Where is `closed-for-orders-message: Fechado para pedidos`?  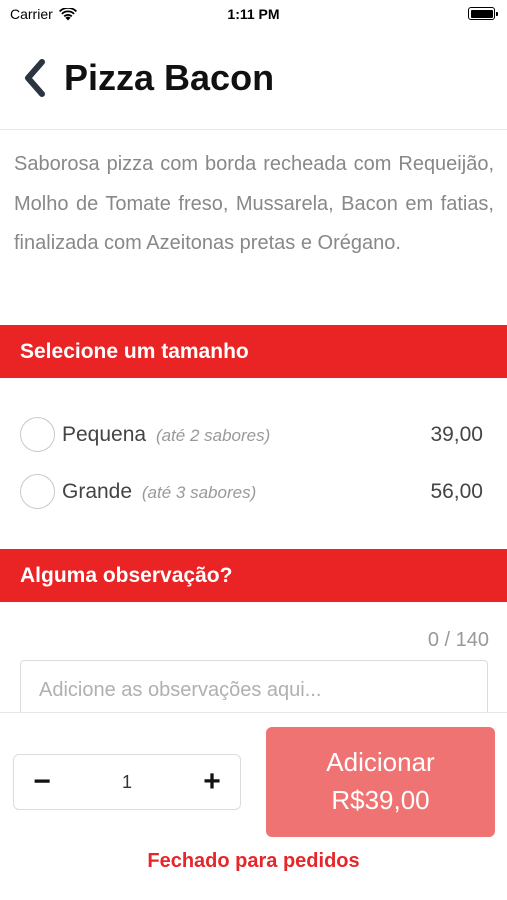 closed-for-orders-message: Fechado para pedidos is located at coordinates (253, 861).